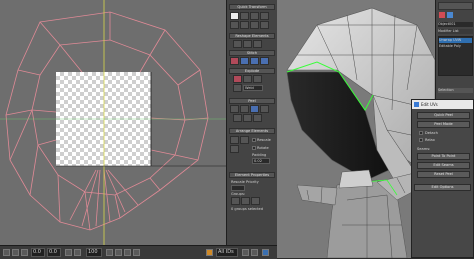  What do you see at coordinates (252, 175) in the screenshot?
I see `element-properties-rollout: Element Properties` at bounding box center [252, 175].